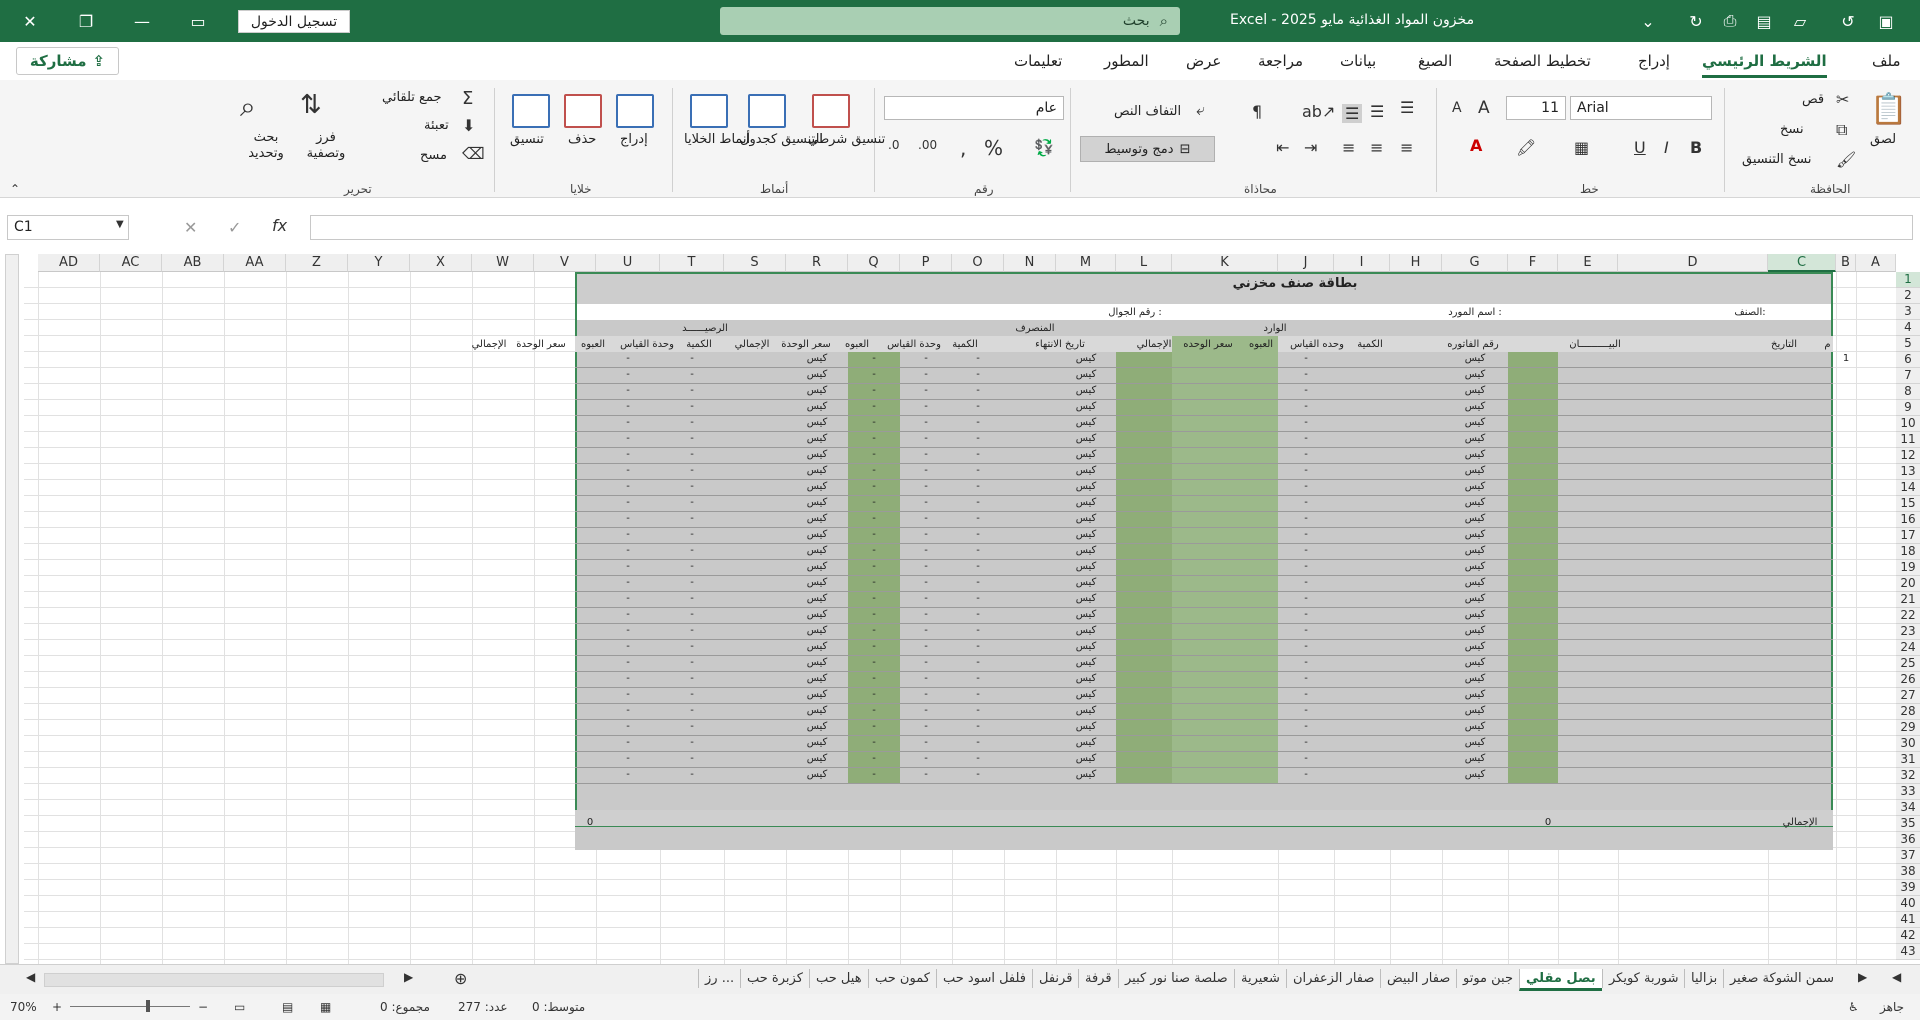 The height and width of the screenshot is (1020, 1920). What do you see at coordinates (190, 227) in the screenshot?
I see `cancel-icon: ✕` at bounding box center [190, 227].